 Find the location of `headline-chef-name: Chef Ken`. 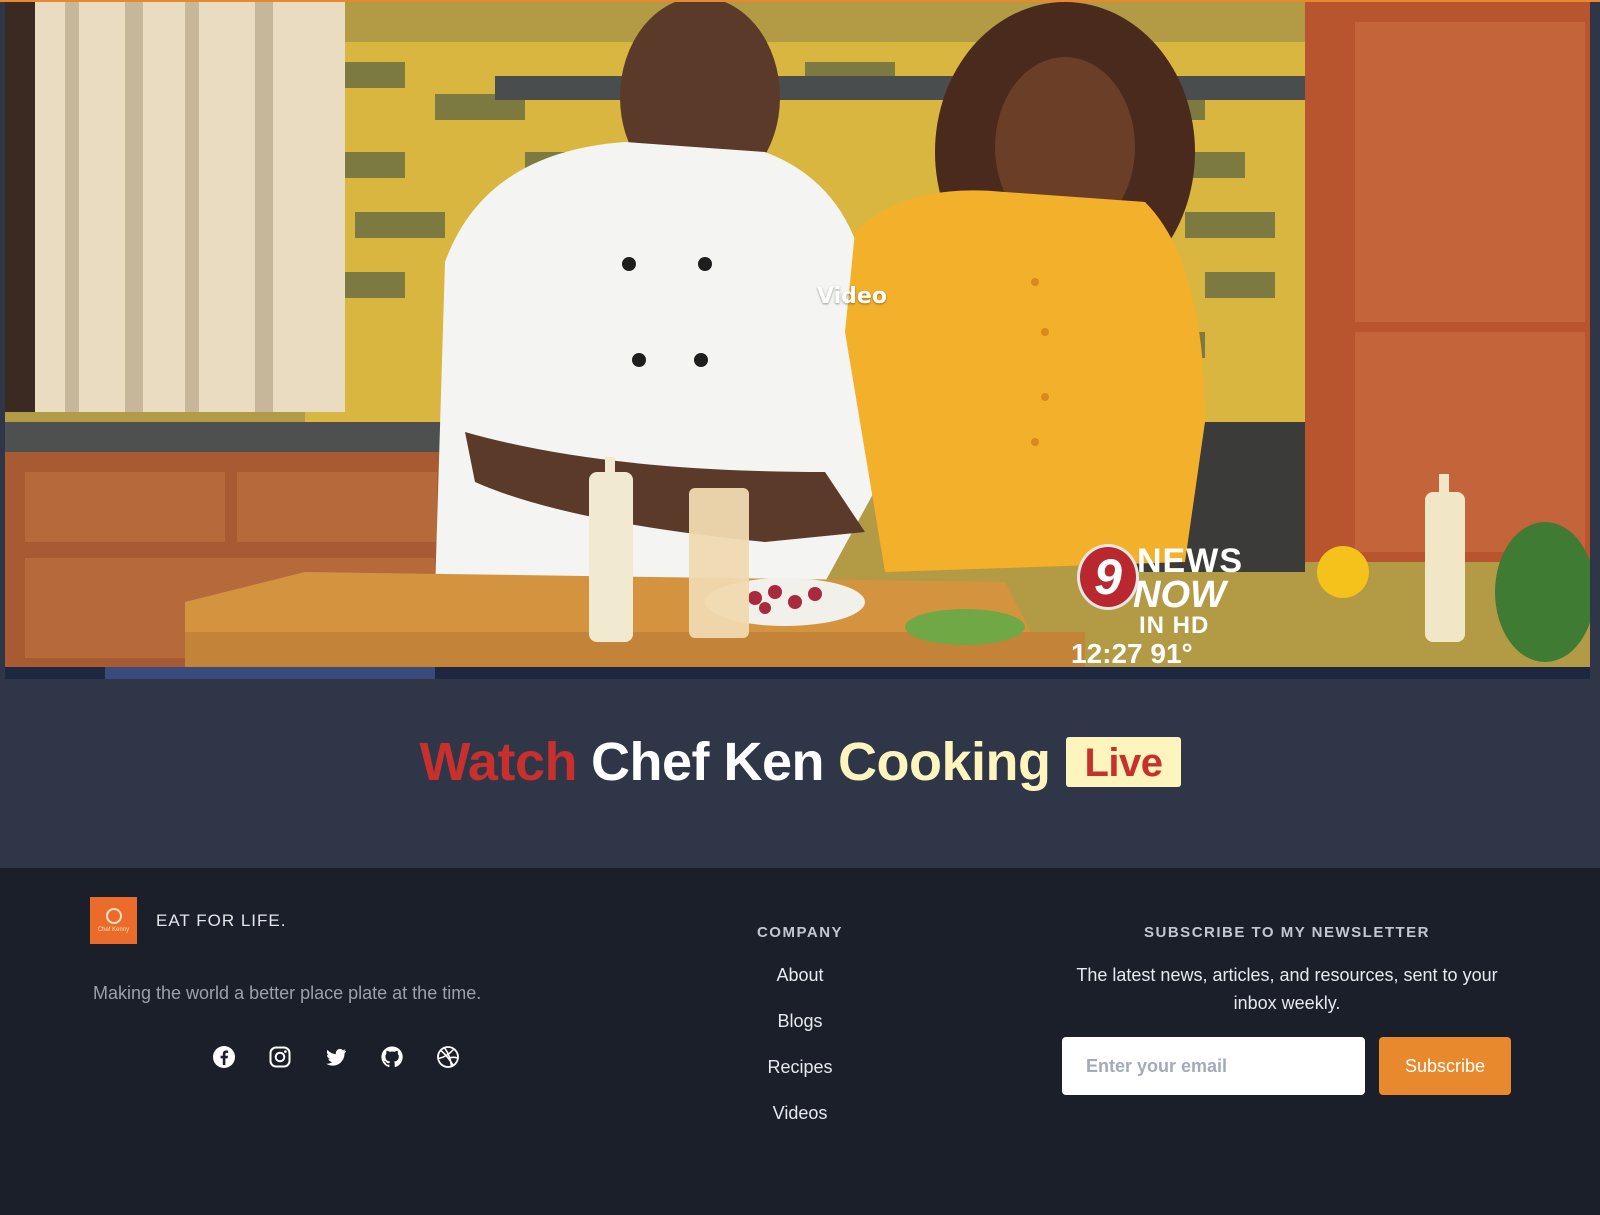

headline-chef-name: Chef Ken is located at coordinates (707, 761).